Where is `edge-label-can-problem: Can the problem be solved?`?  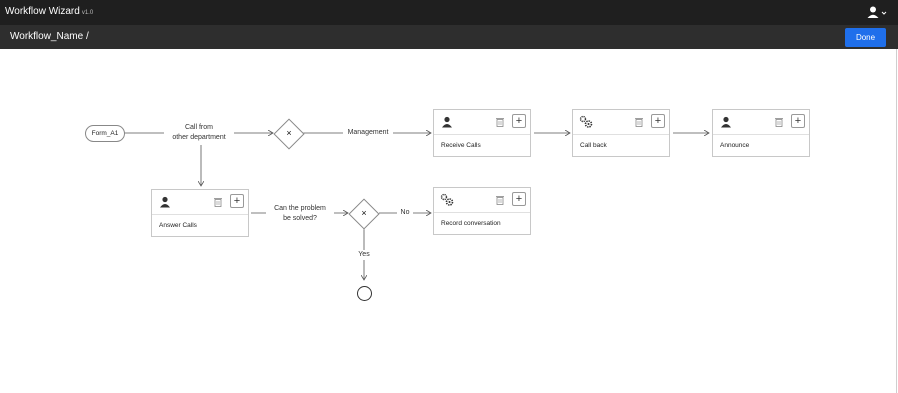 edge-label-can-problem: Can the problem be solved? is located at coordinates (300, 214).